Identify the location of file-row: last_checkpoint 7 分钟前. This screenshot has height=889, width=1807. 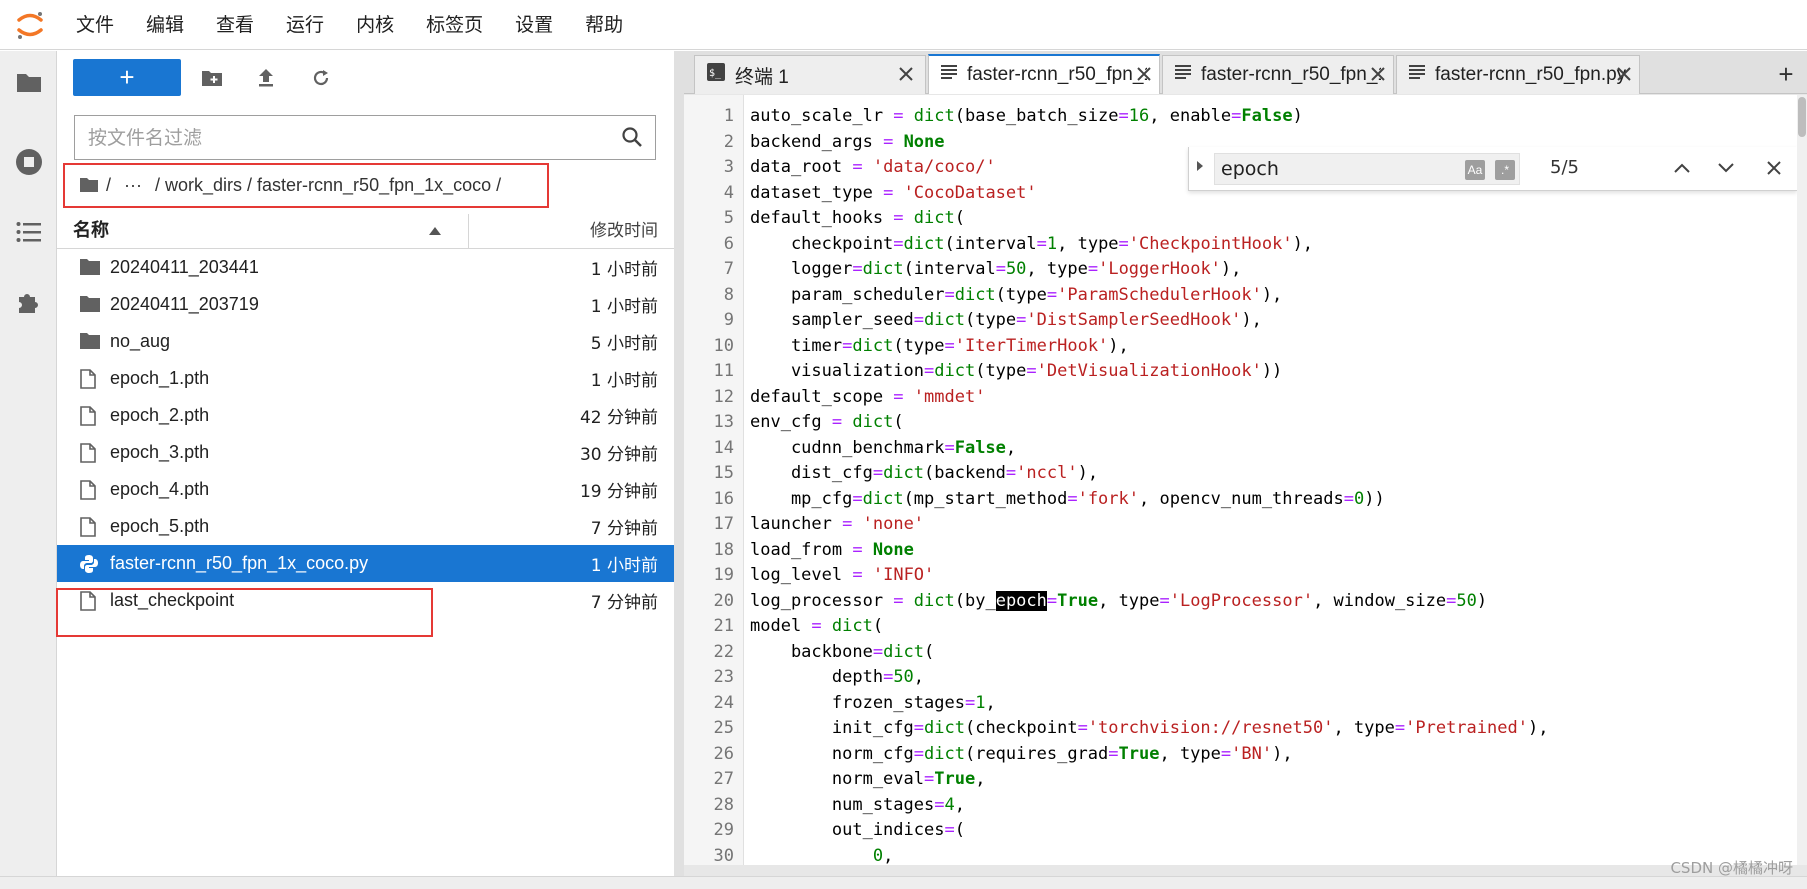
(365, 600).